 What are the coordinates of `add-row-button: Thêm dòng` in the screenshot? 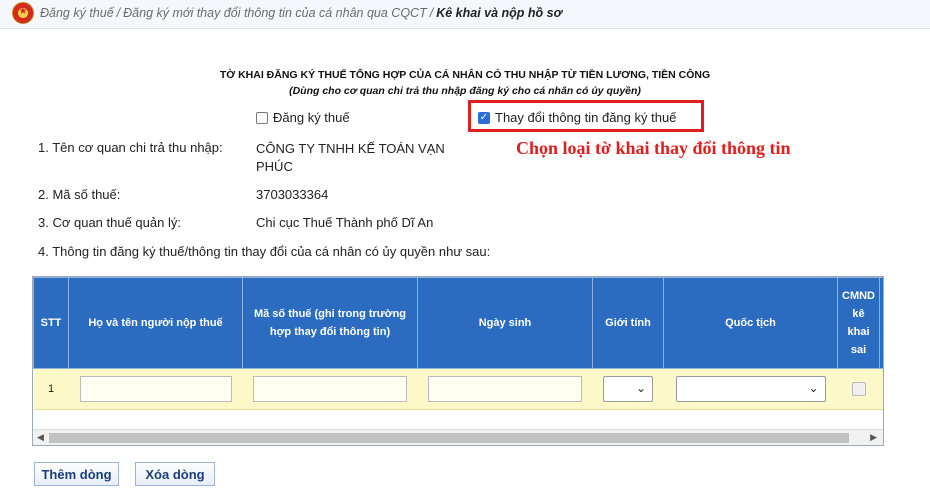 It's located at (76, 474).